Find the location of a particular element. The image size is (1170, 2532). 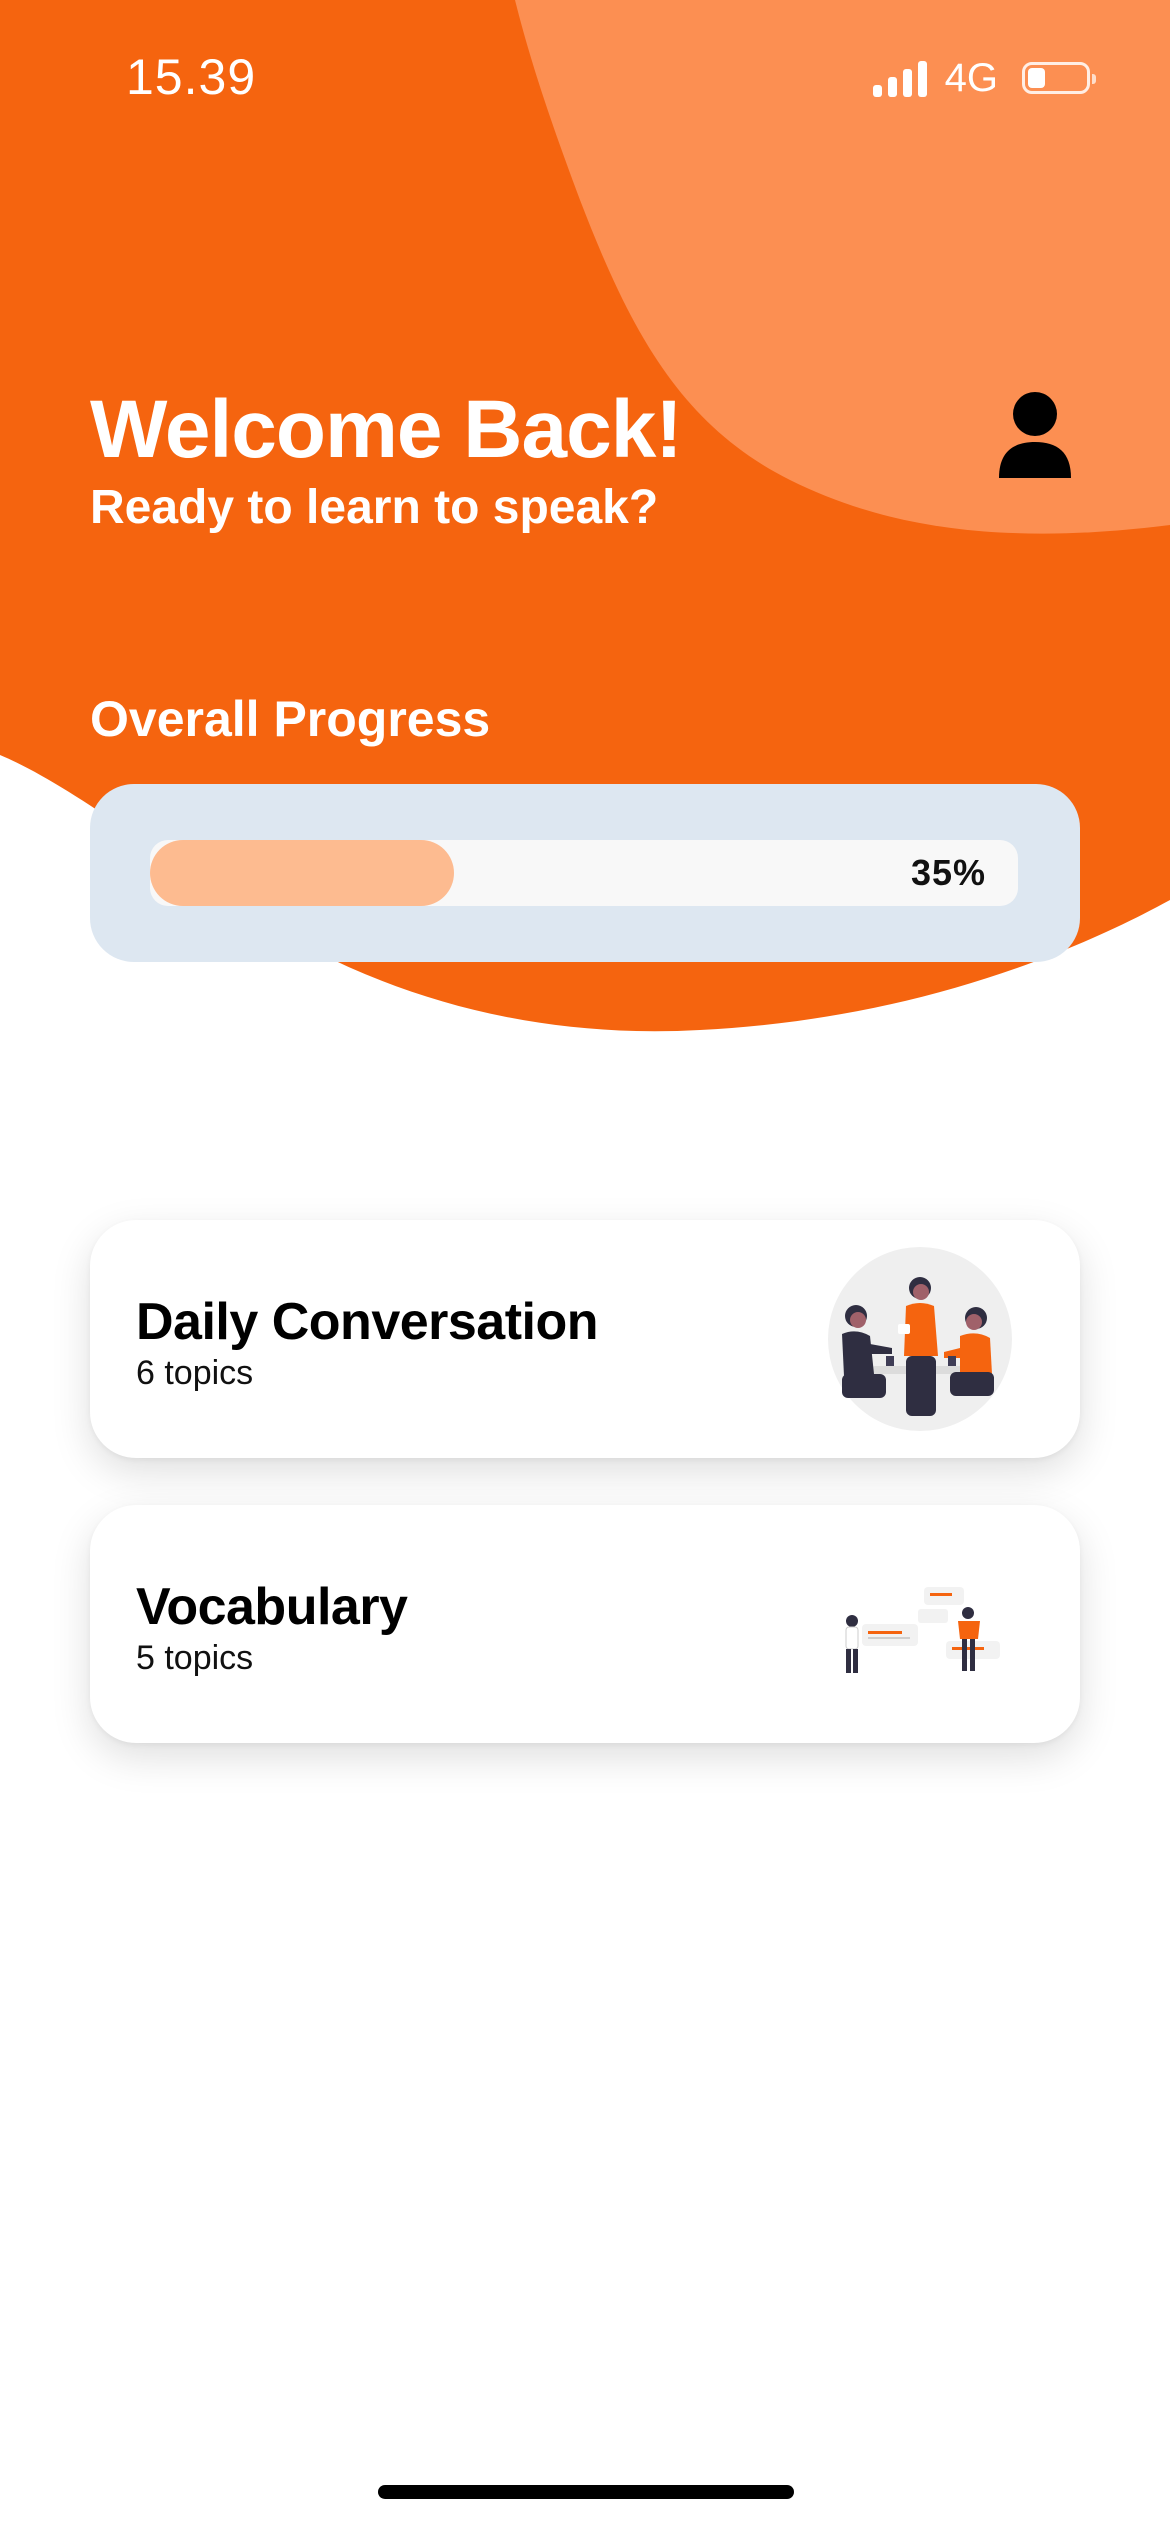

battery-level is located at coordinates (1036, 78).